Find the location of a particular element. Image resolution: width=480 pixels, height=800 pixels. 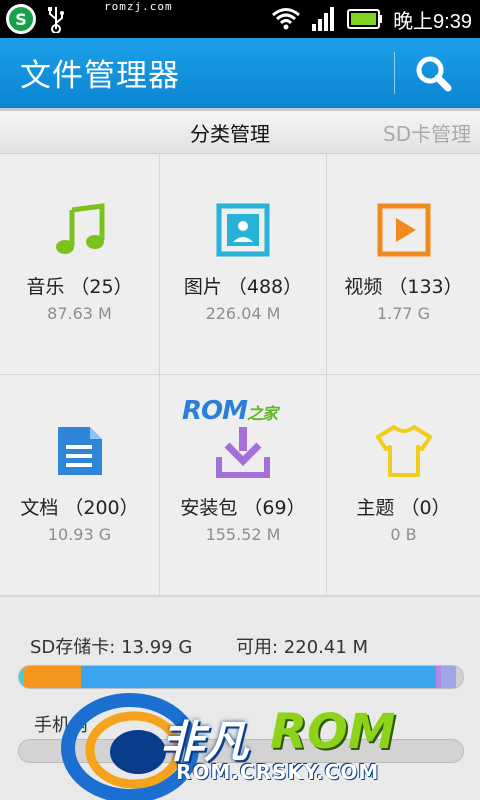

sd-total-label: SD存储卡: 13.99 G is located at coordinates (111, 647).